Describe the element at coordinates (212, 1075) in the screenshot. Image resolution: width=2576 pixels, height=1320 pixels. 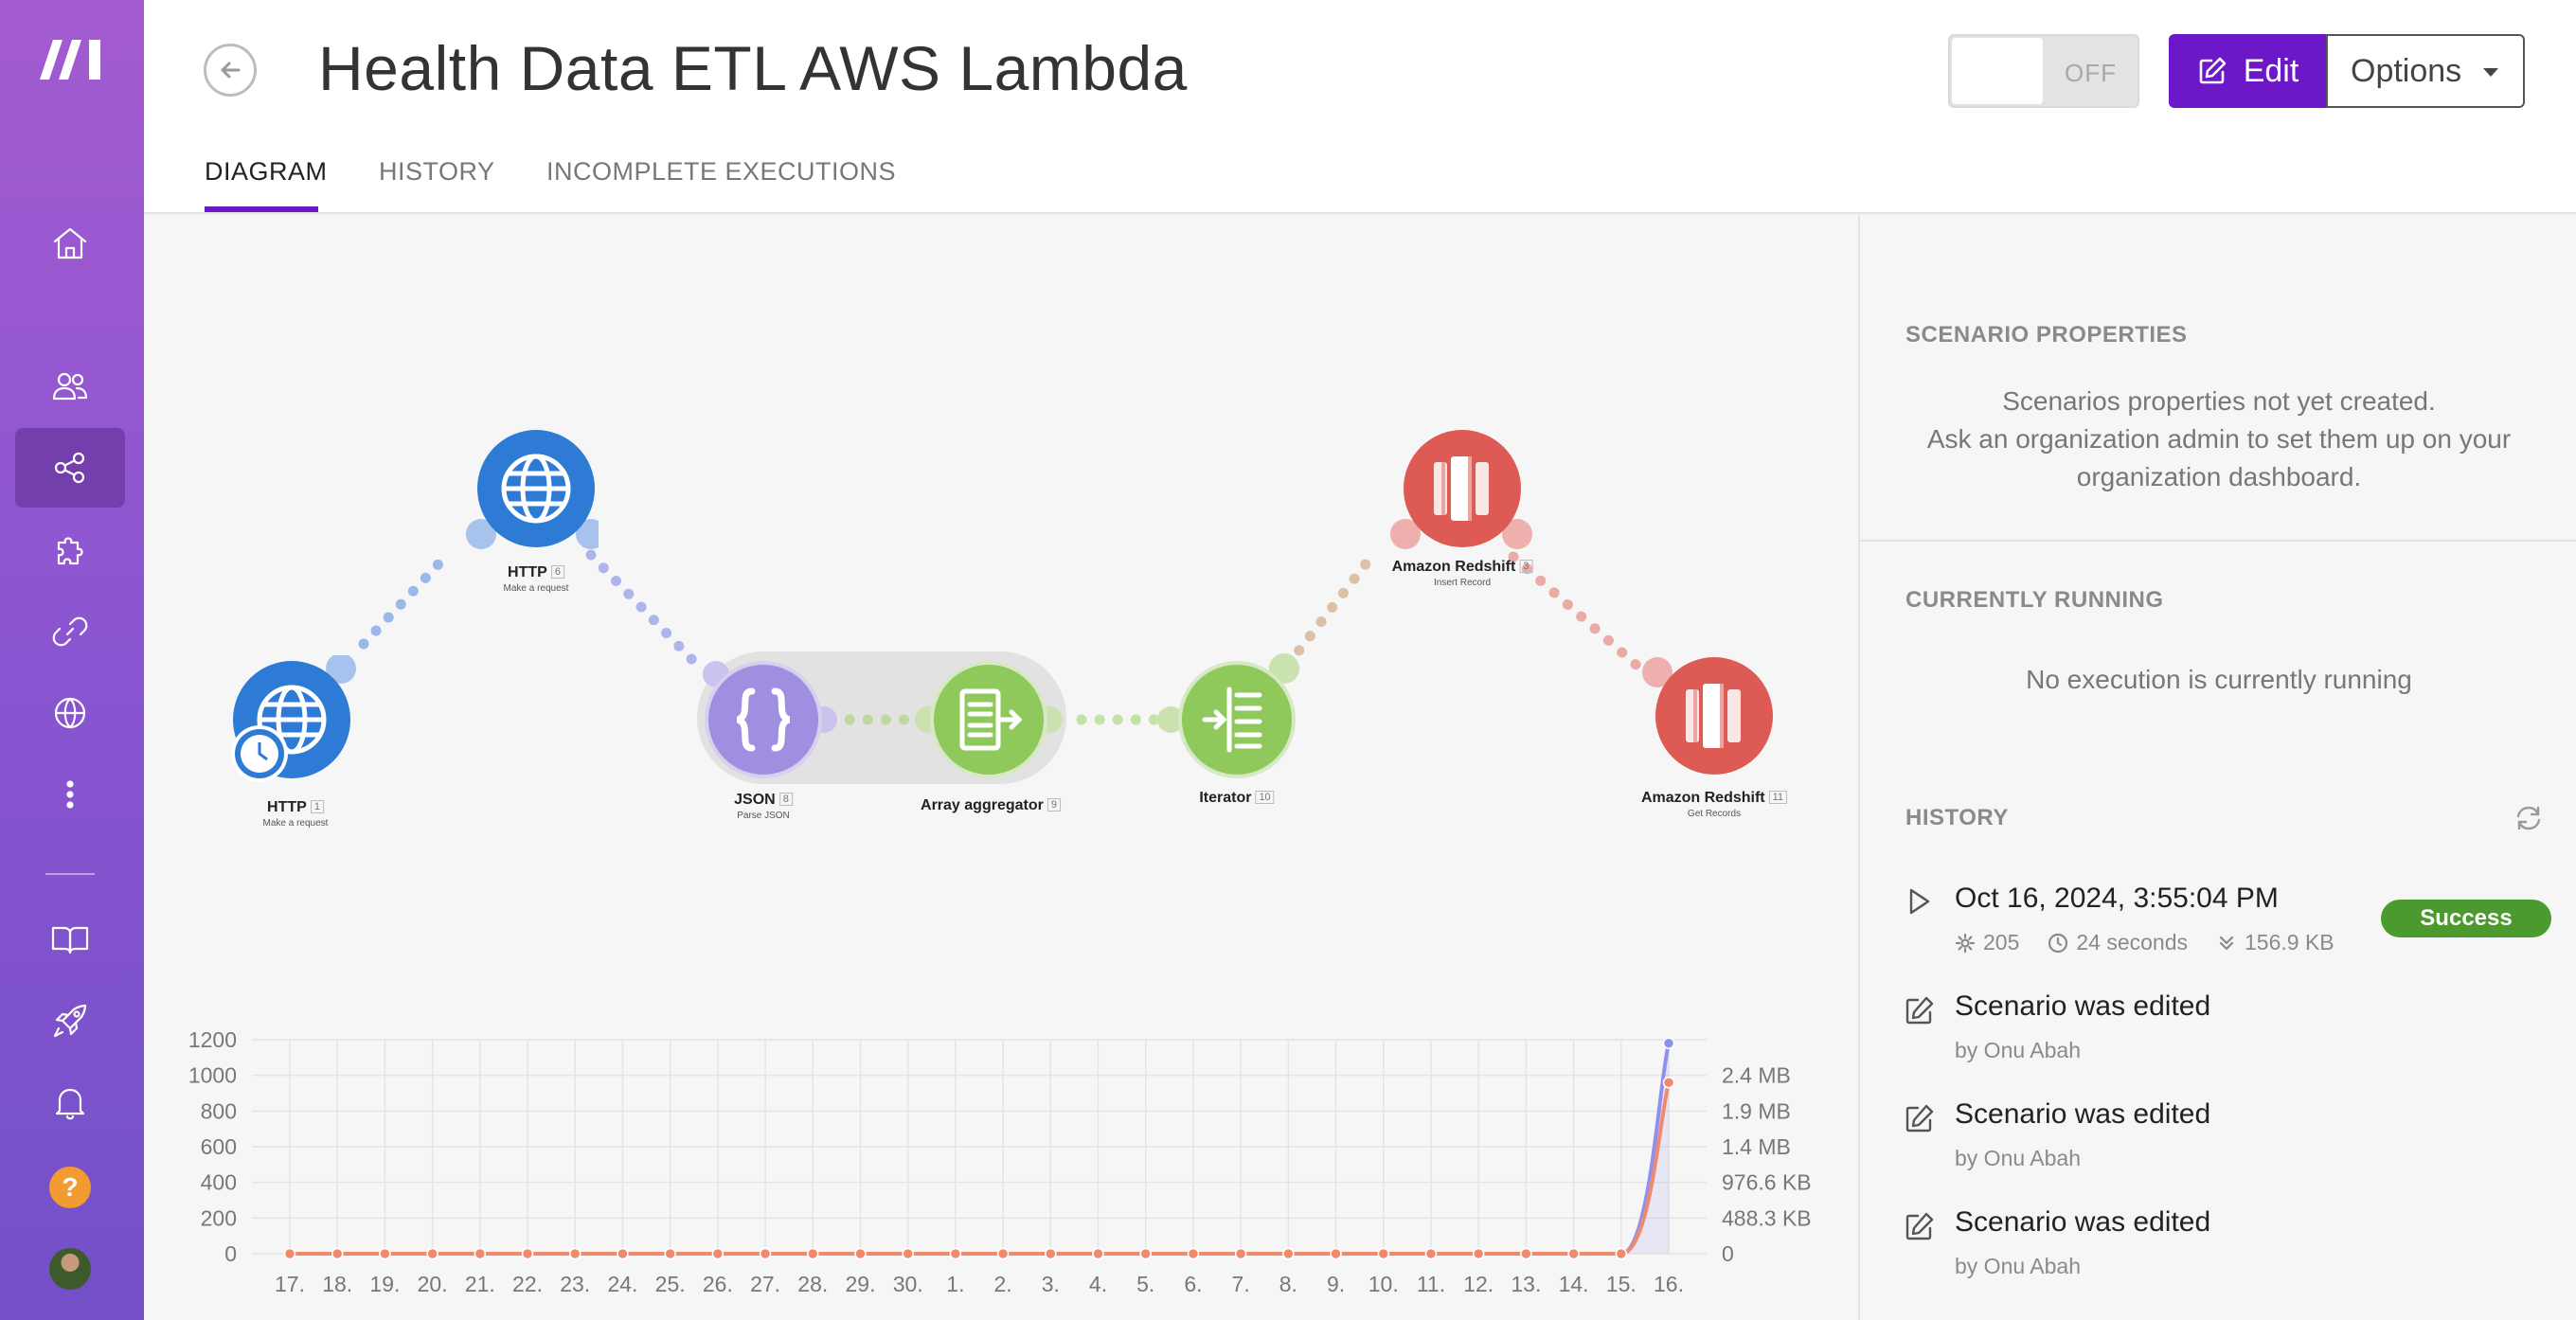
I see `chart-y-tick: 1000` at that location.